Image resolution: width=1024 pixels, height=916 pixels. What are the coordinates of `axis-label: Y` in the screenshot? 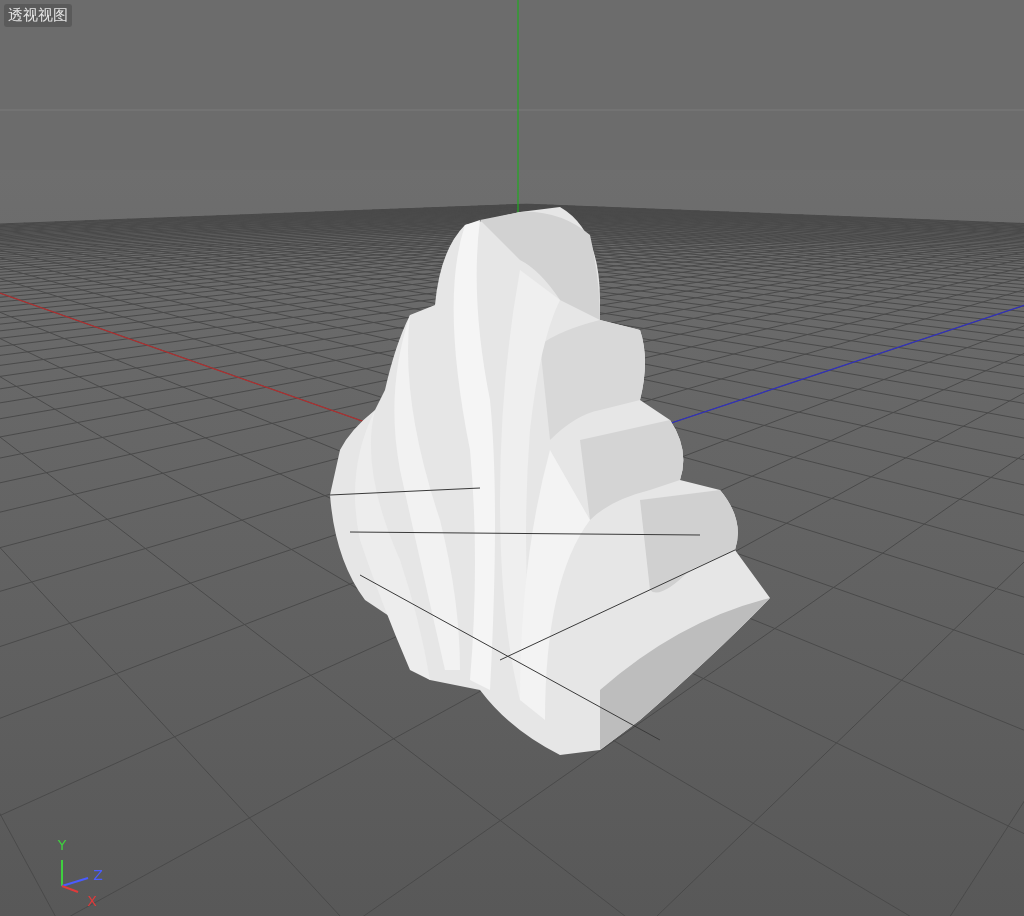 It's located at (62, 845).